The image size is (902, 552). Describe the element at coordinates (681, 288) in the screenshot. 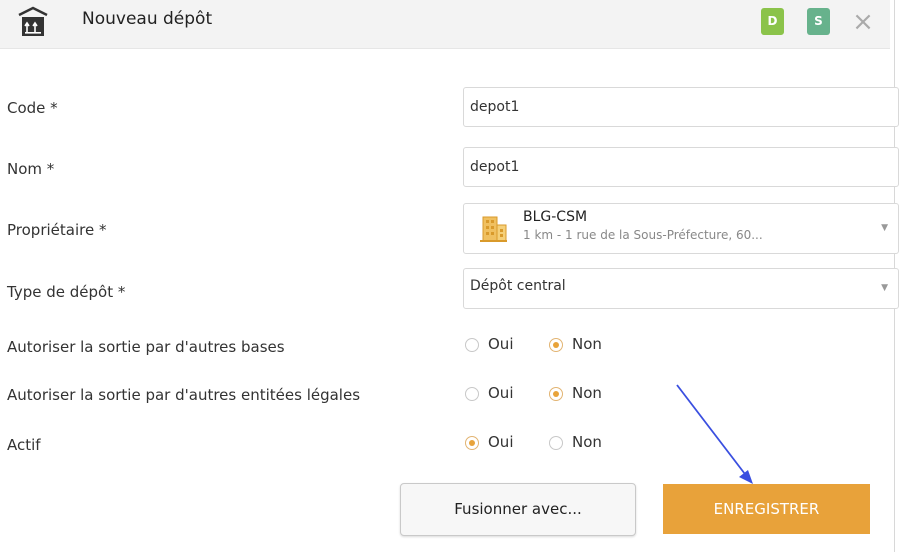

I see `type-depot-select: Dépôt central ▼` at that location.